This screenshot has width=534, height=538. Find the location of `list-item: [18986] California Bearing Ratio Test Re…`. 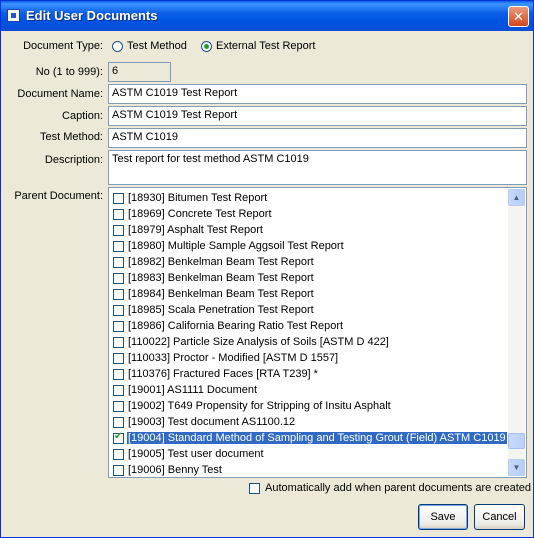

list-item: [18986] California Bearing Ratio Test Re… is located at coordinates (309, 327).